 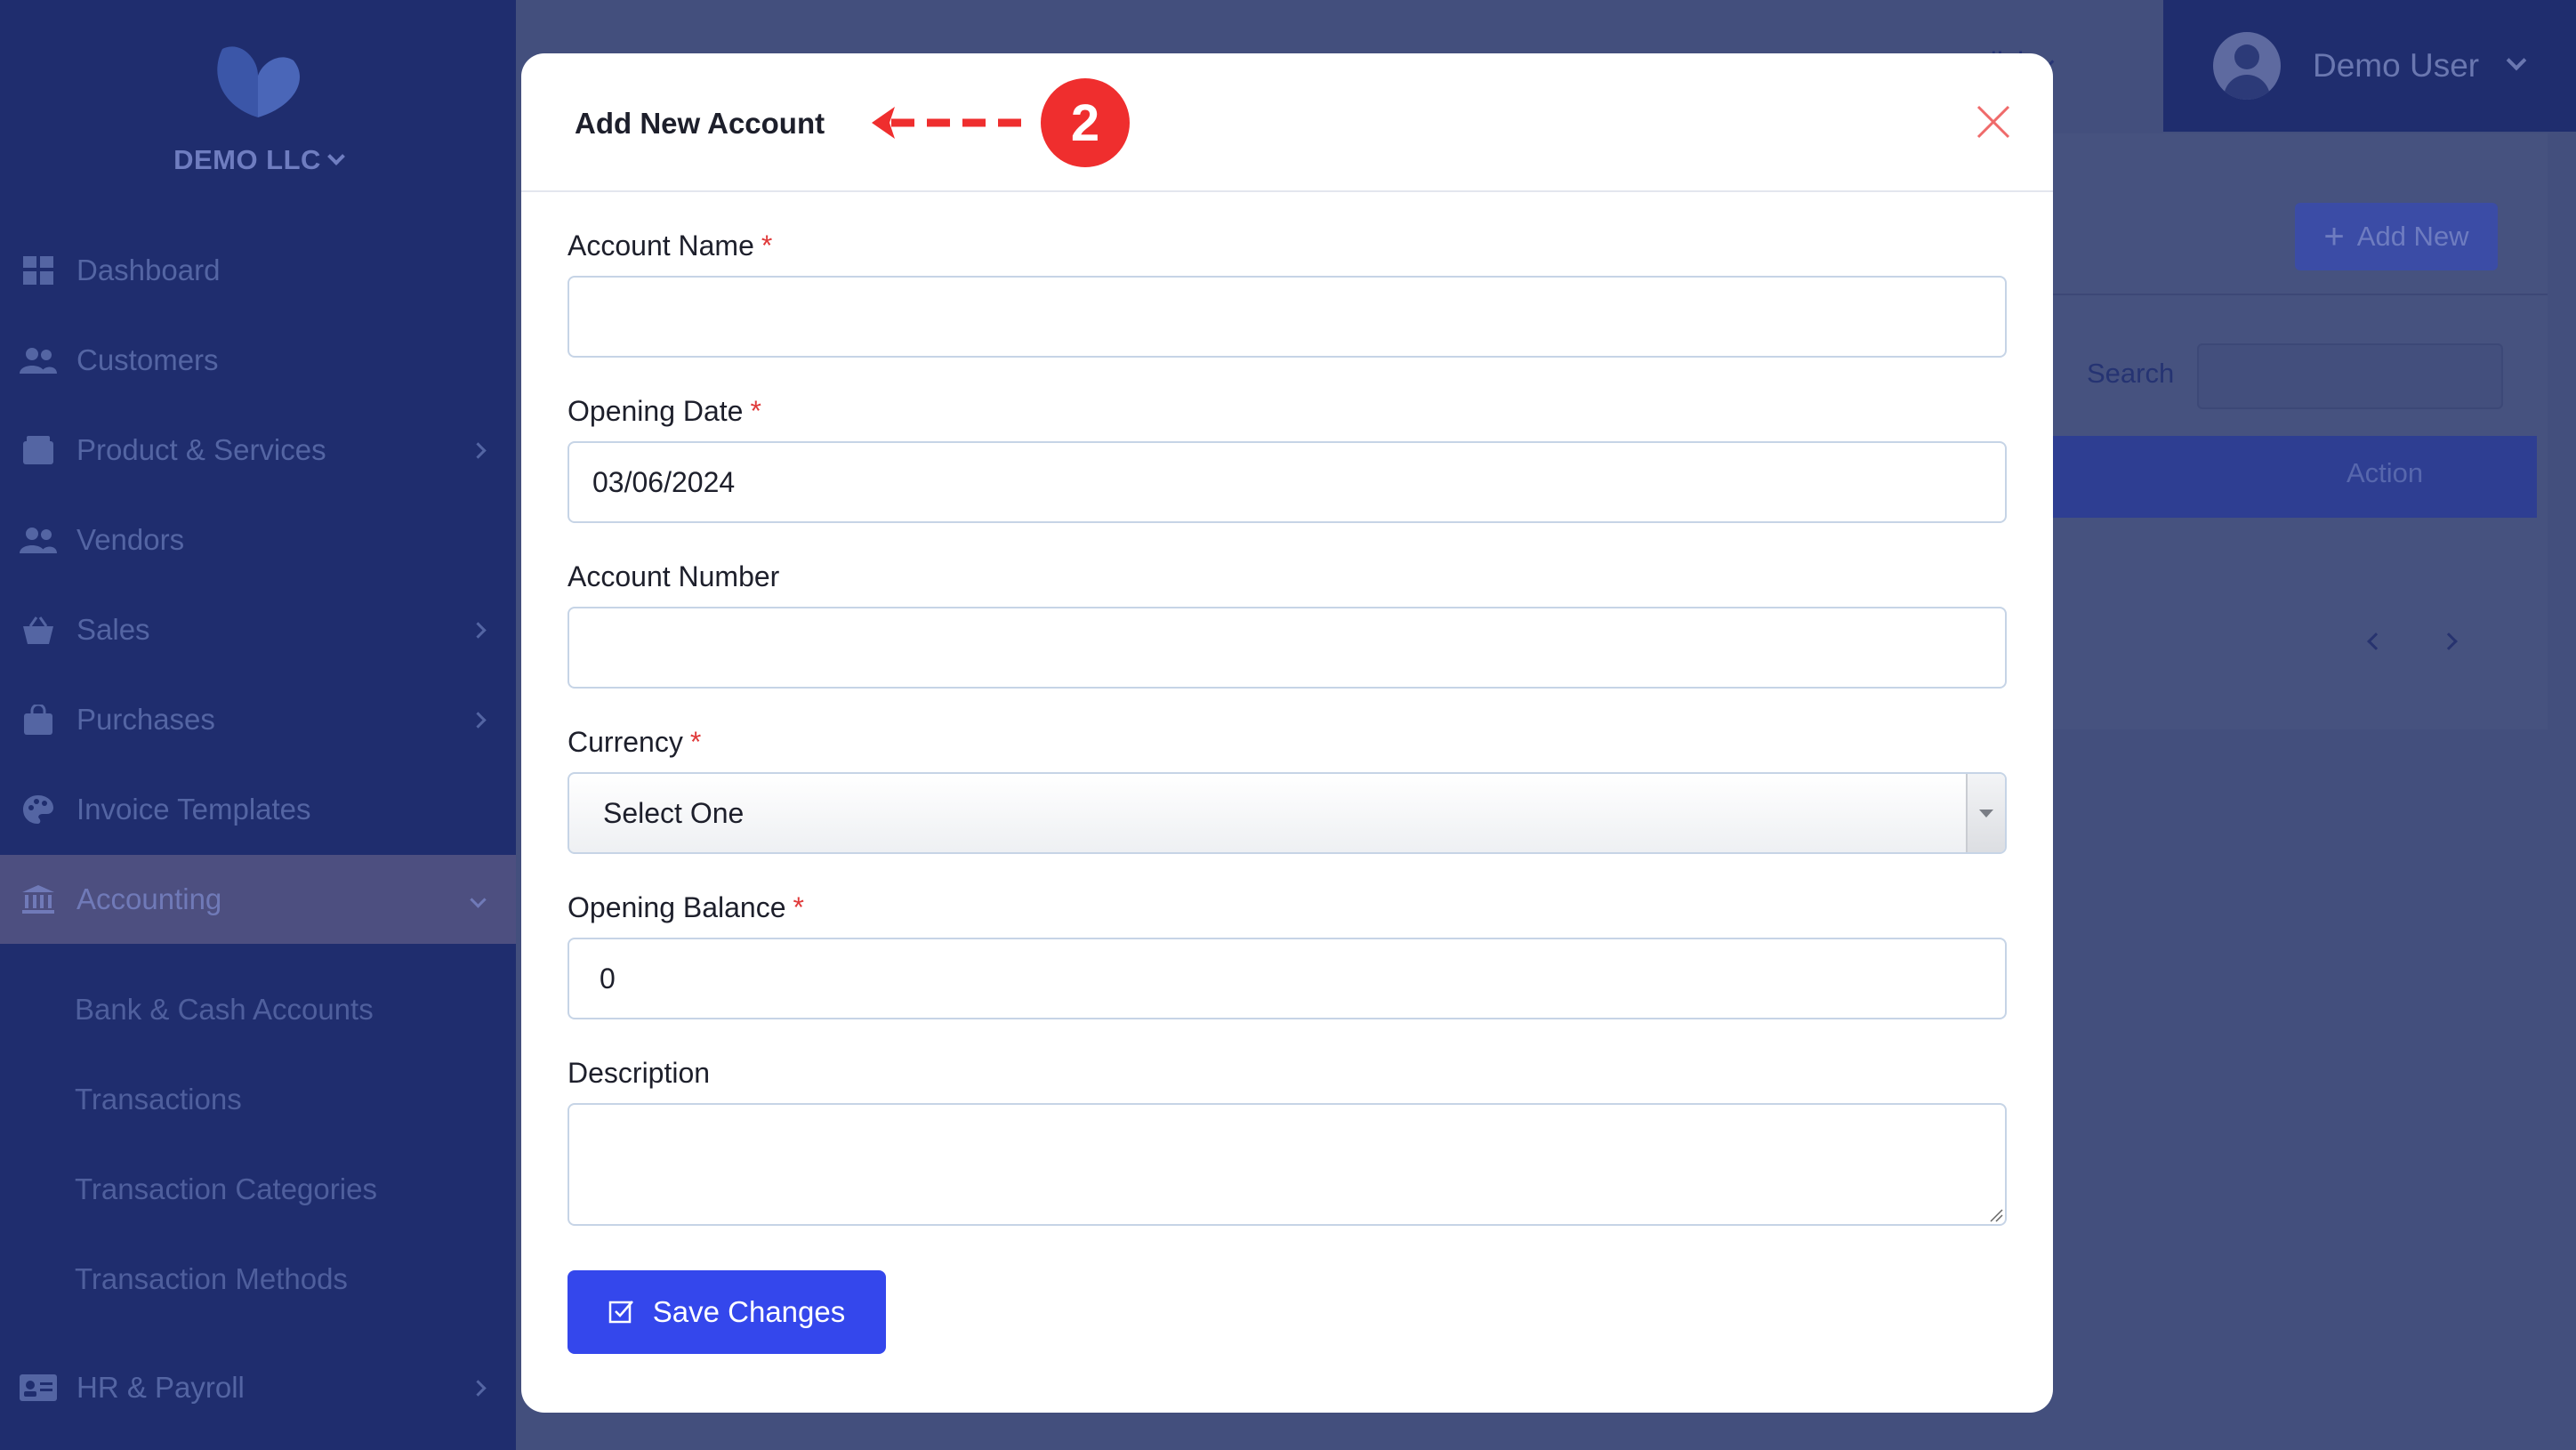 What do you see at coordinates (670, 246) in the screenshot?
I see `account-name-label: Account Name *` at bounding box center [670, 246].